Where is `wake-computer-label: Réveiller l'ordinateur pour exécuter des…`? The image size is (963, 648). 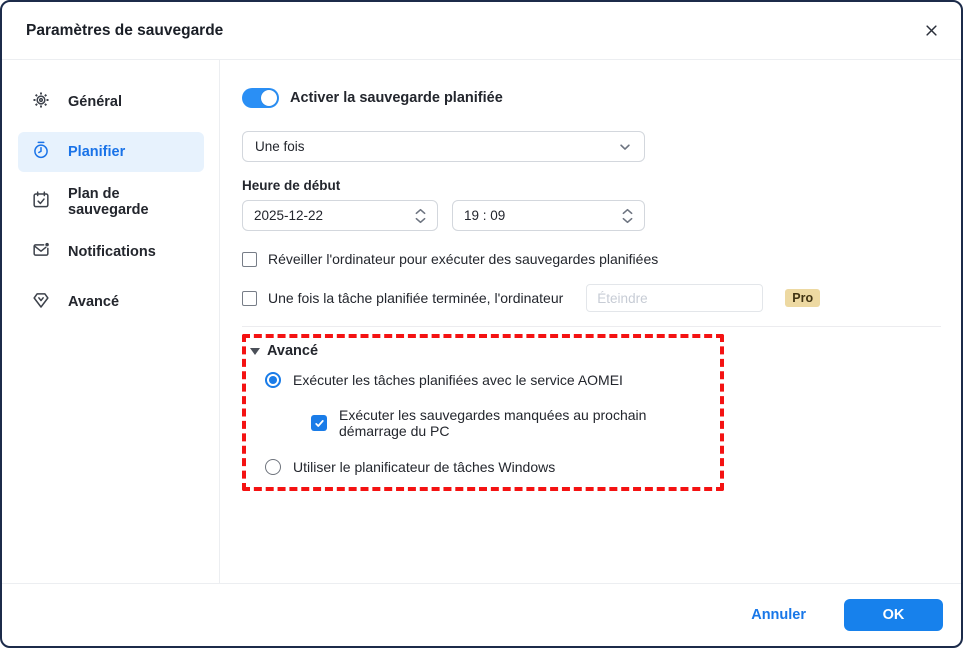
wake-computer-label: Réveiller l'ordinateur pour exécuter des… is located at coordinates (463, 259).